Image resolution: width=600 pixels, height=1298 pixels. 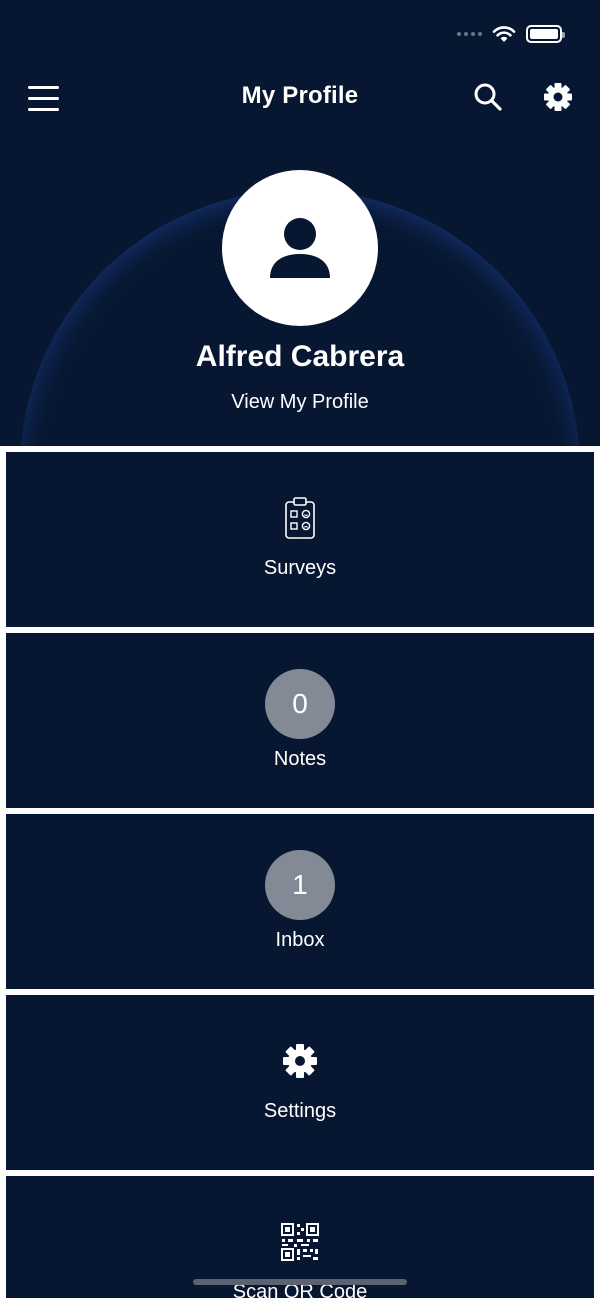 I want to click on profile-name: Alfred Cabrera, so click(x=300, y=356).